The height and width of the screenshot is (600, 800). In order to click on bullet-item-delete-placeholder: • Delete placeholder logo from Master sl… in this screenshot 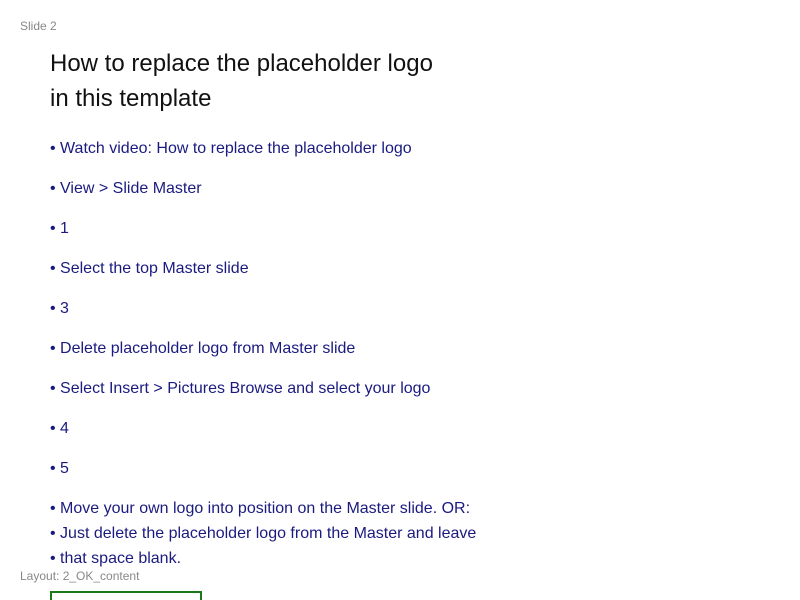, I will do `click(203, 348)`.